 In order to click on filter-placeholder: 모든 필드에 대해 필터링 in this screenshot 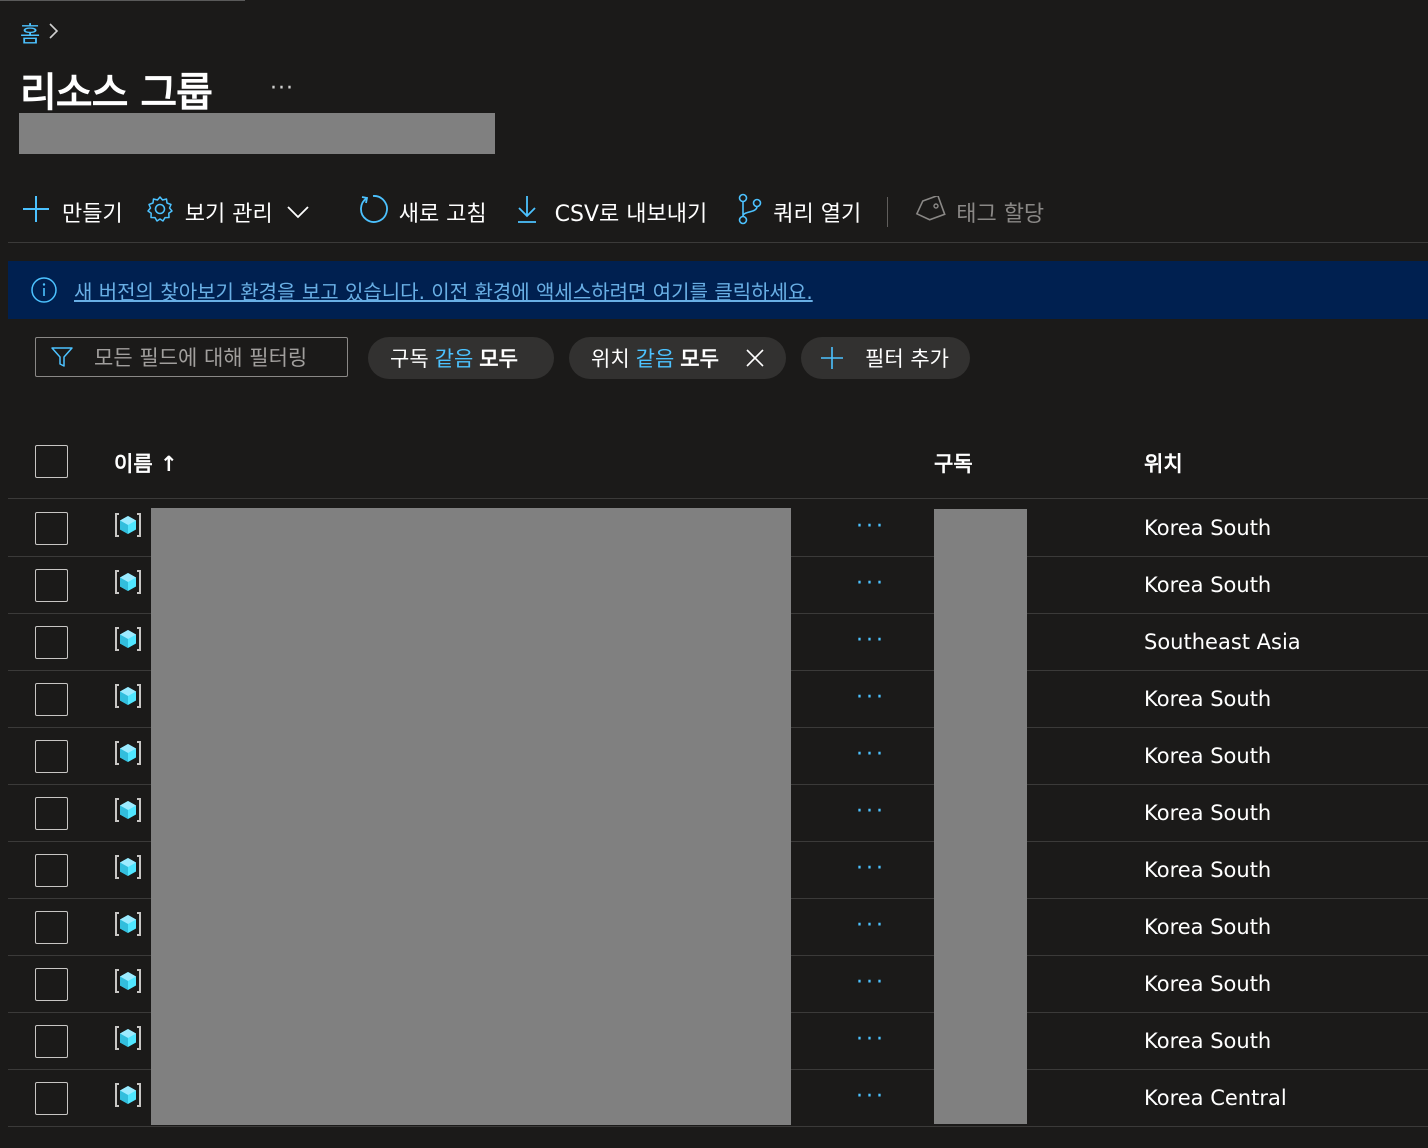, I will do `click(201, 358)`.